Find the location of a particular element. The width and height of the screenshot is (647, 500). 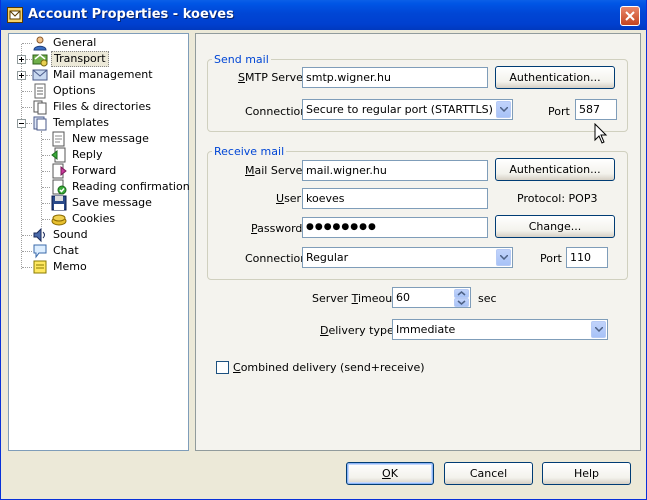

options-icon is located at coordinates (40, 91).